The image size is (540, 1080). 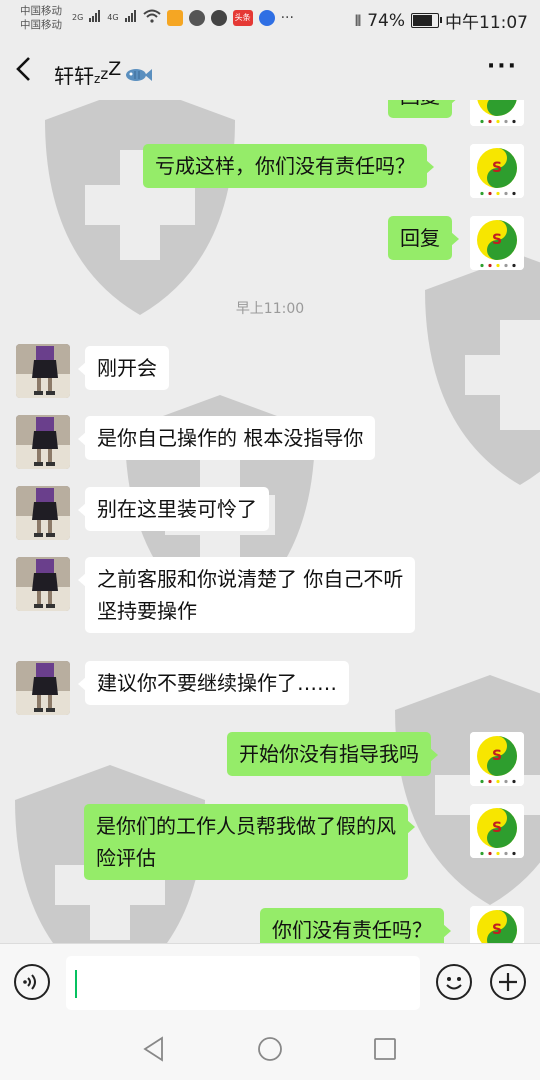 I want to click on vibrate-icon: ⫴, so click(x=358, y=20).